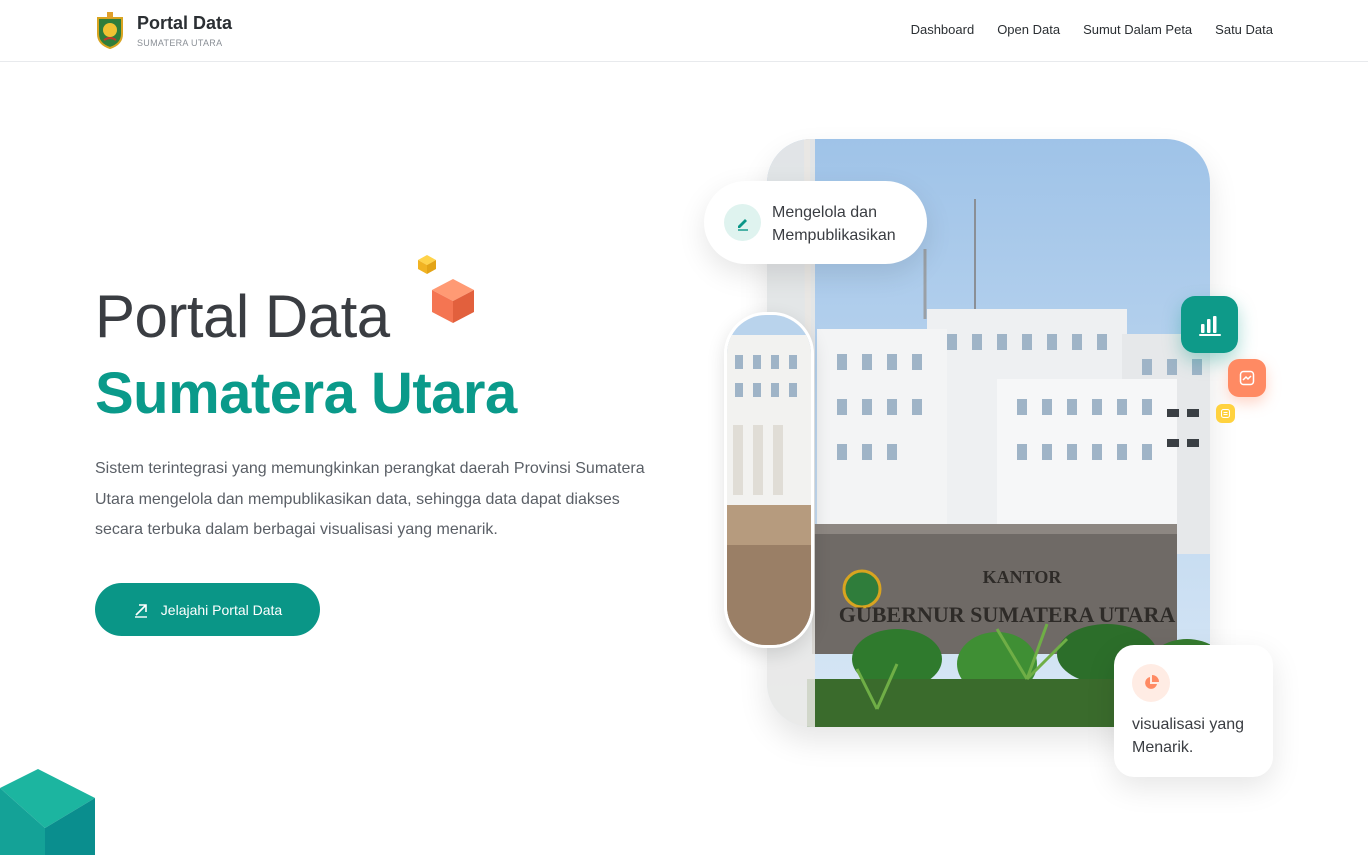 This screenshot has height=855, width=1368. I want to click on pie-chart-icon, so click(1152, 682).